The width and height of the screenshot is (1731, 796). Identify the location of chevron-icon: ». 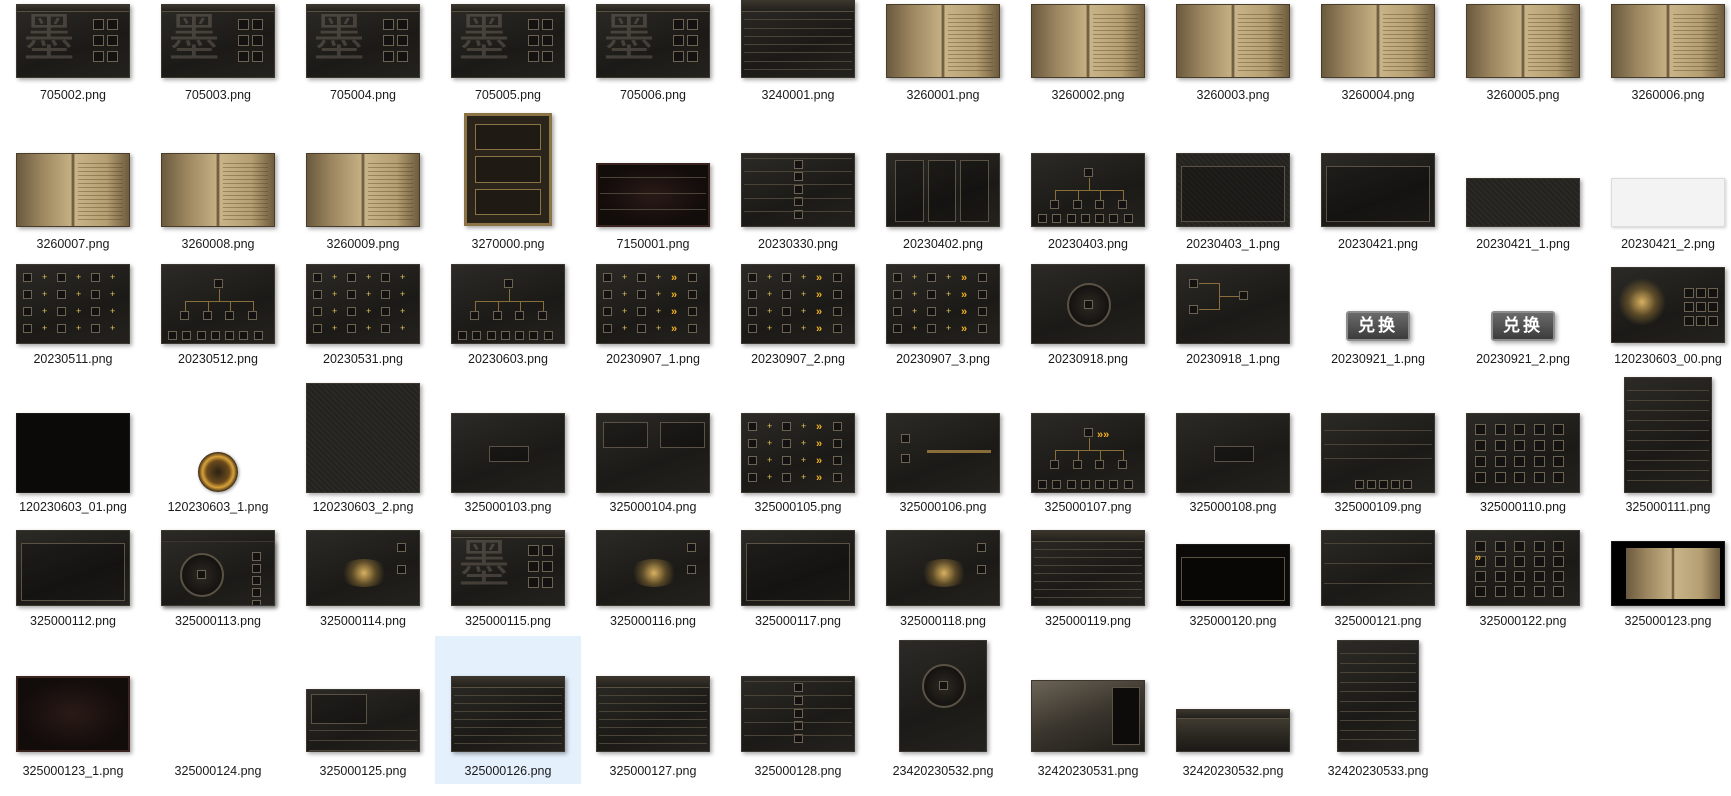
(819, 329).